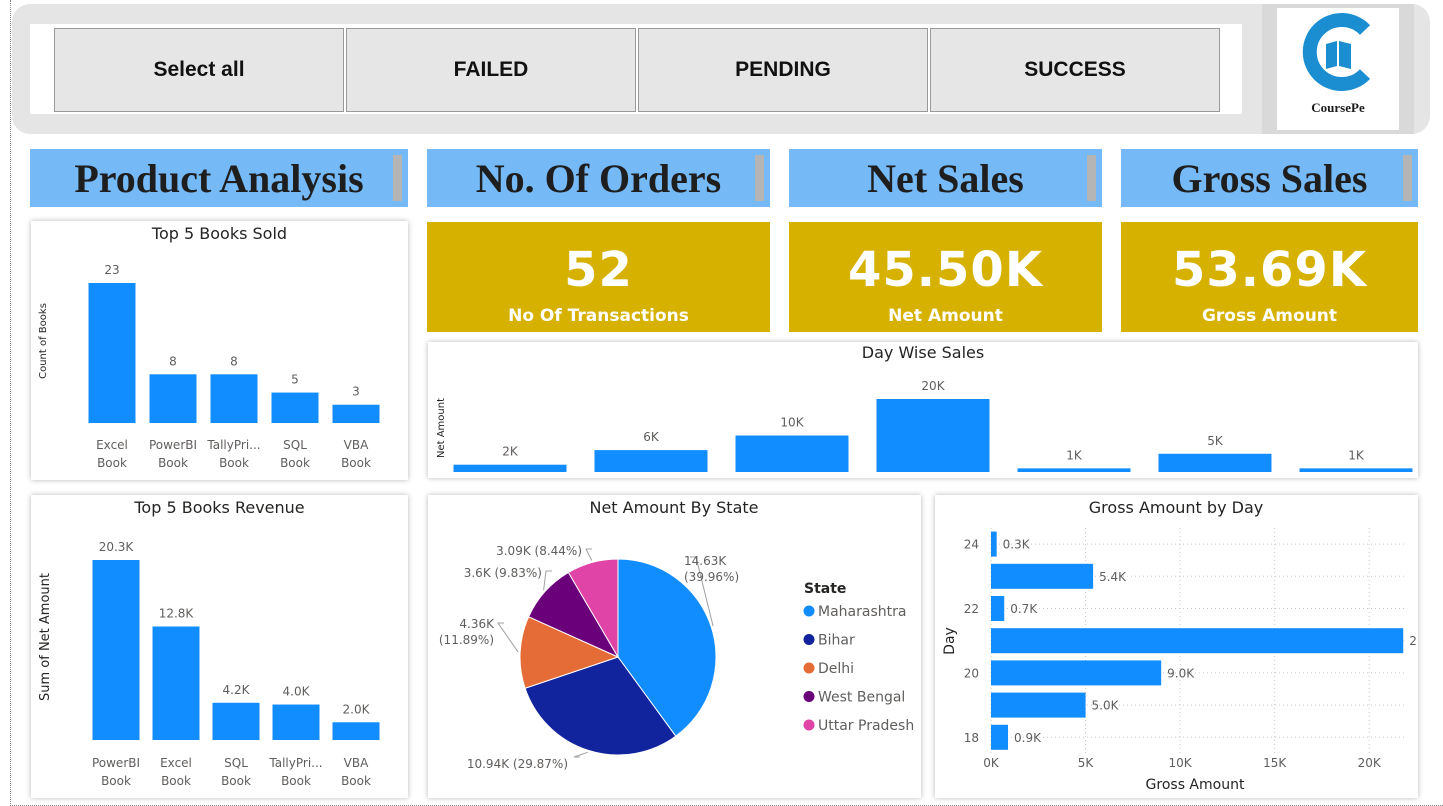 This screenshot has width=1443, height=806. I want to click on header-no-of-orders: No. Of Orders, so click(598, 178).